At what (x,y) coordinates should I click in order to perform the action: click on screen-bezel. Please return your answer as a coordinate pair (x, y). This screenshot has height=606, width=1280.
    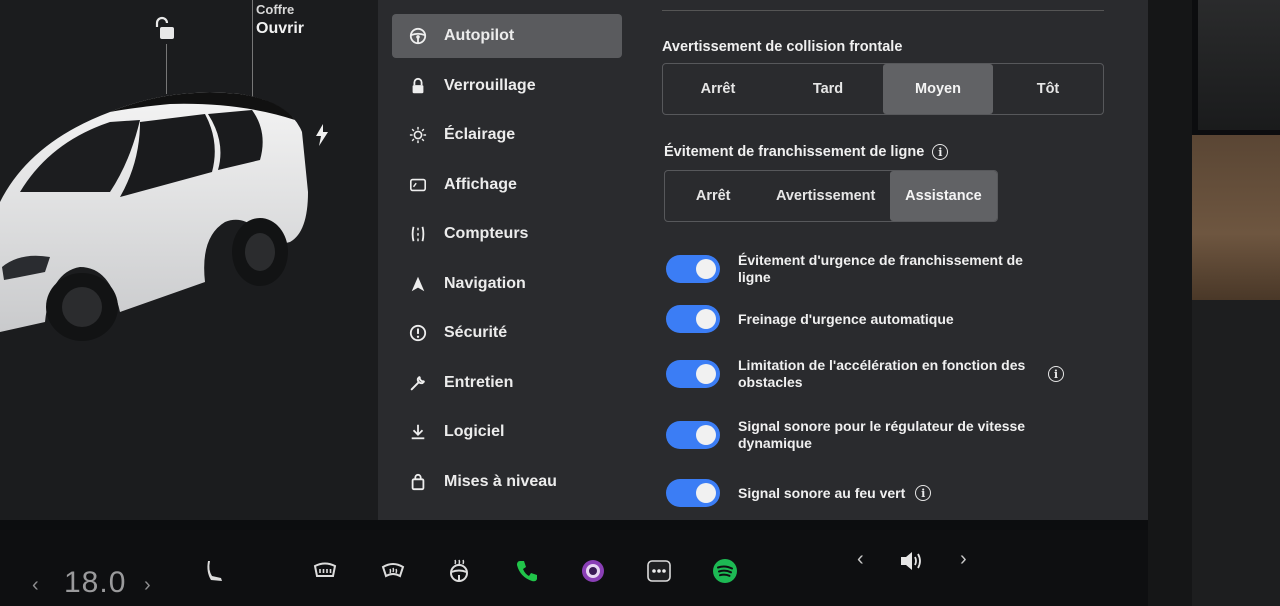
    Looking at the image, I should click on (1170, 303).